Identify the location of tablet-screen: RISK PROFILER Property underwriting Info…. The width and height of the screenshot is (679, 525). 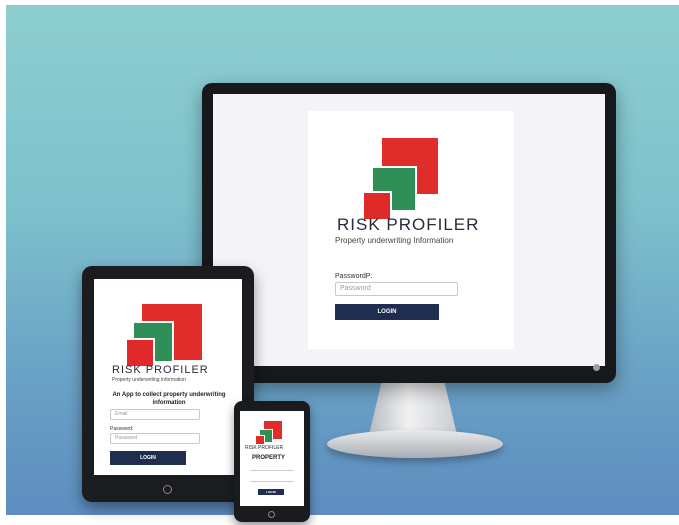
(168, 377).